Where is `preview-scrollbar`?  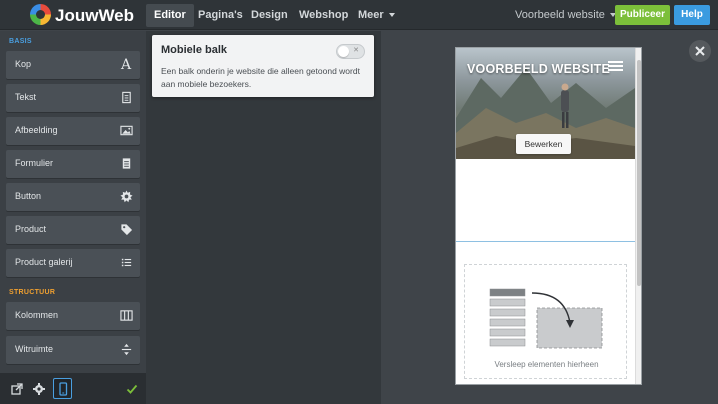
preview-scrollbar is located at coordinates (638, 216).